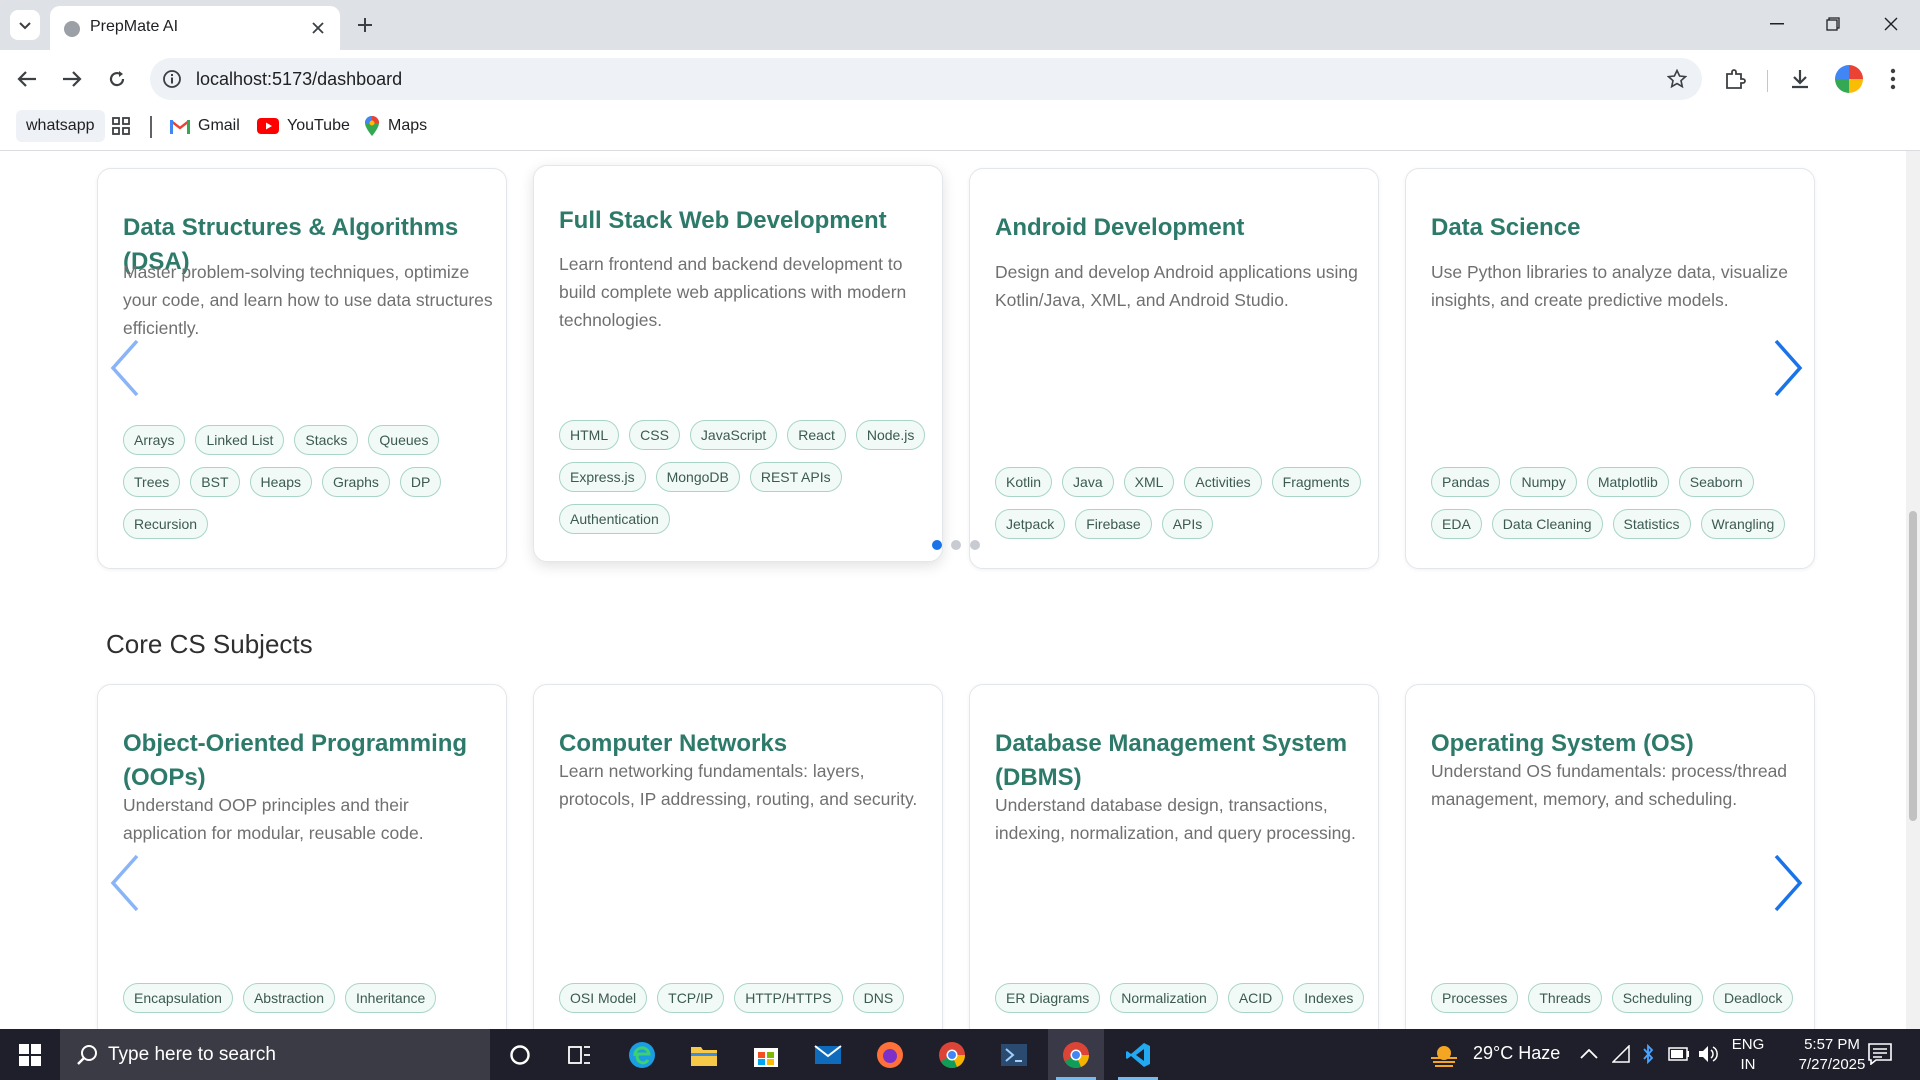 The height and width of the screenshot is (1080, 1920). I want to click on extensions-button, so click(1735, 79).